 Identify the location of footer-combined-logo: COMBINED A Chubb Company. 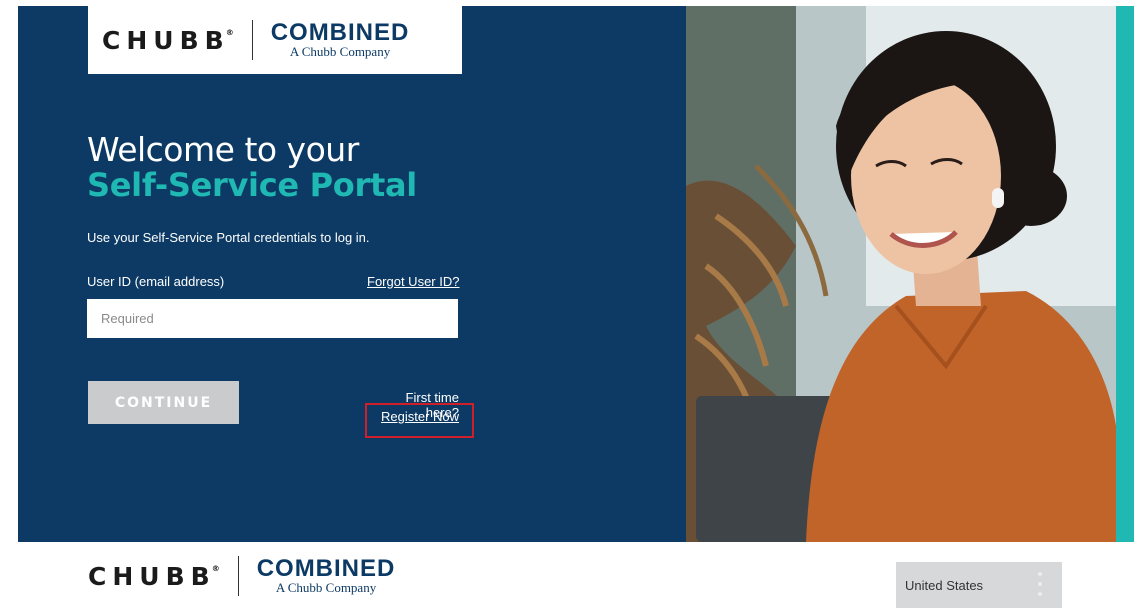
(326, 576).